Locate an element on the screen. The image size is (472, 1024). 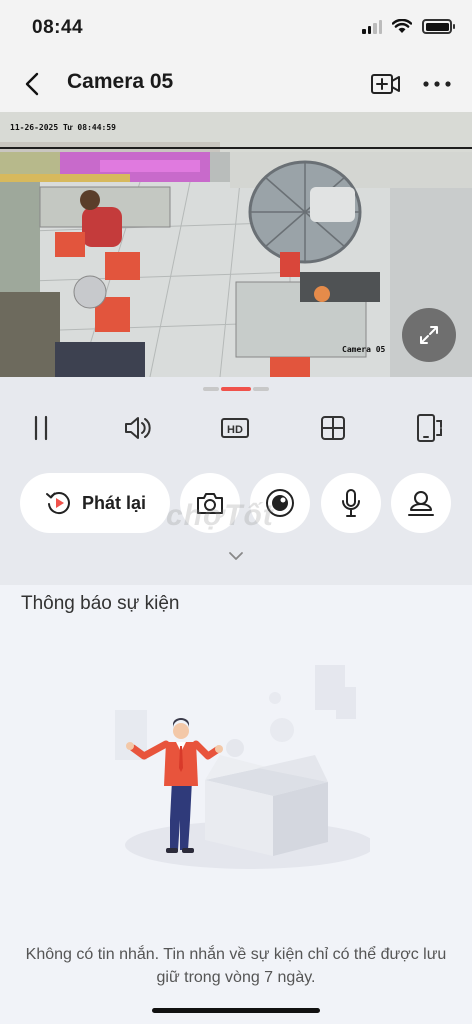
back-chevron-icon is located at coordinates (32, 84).